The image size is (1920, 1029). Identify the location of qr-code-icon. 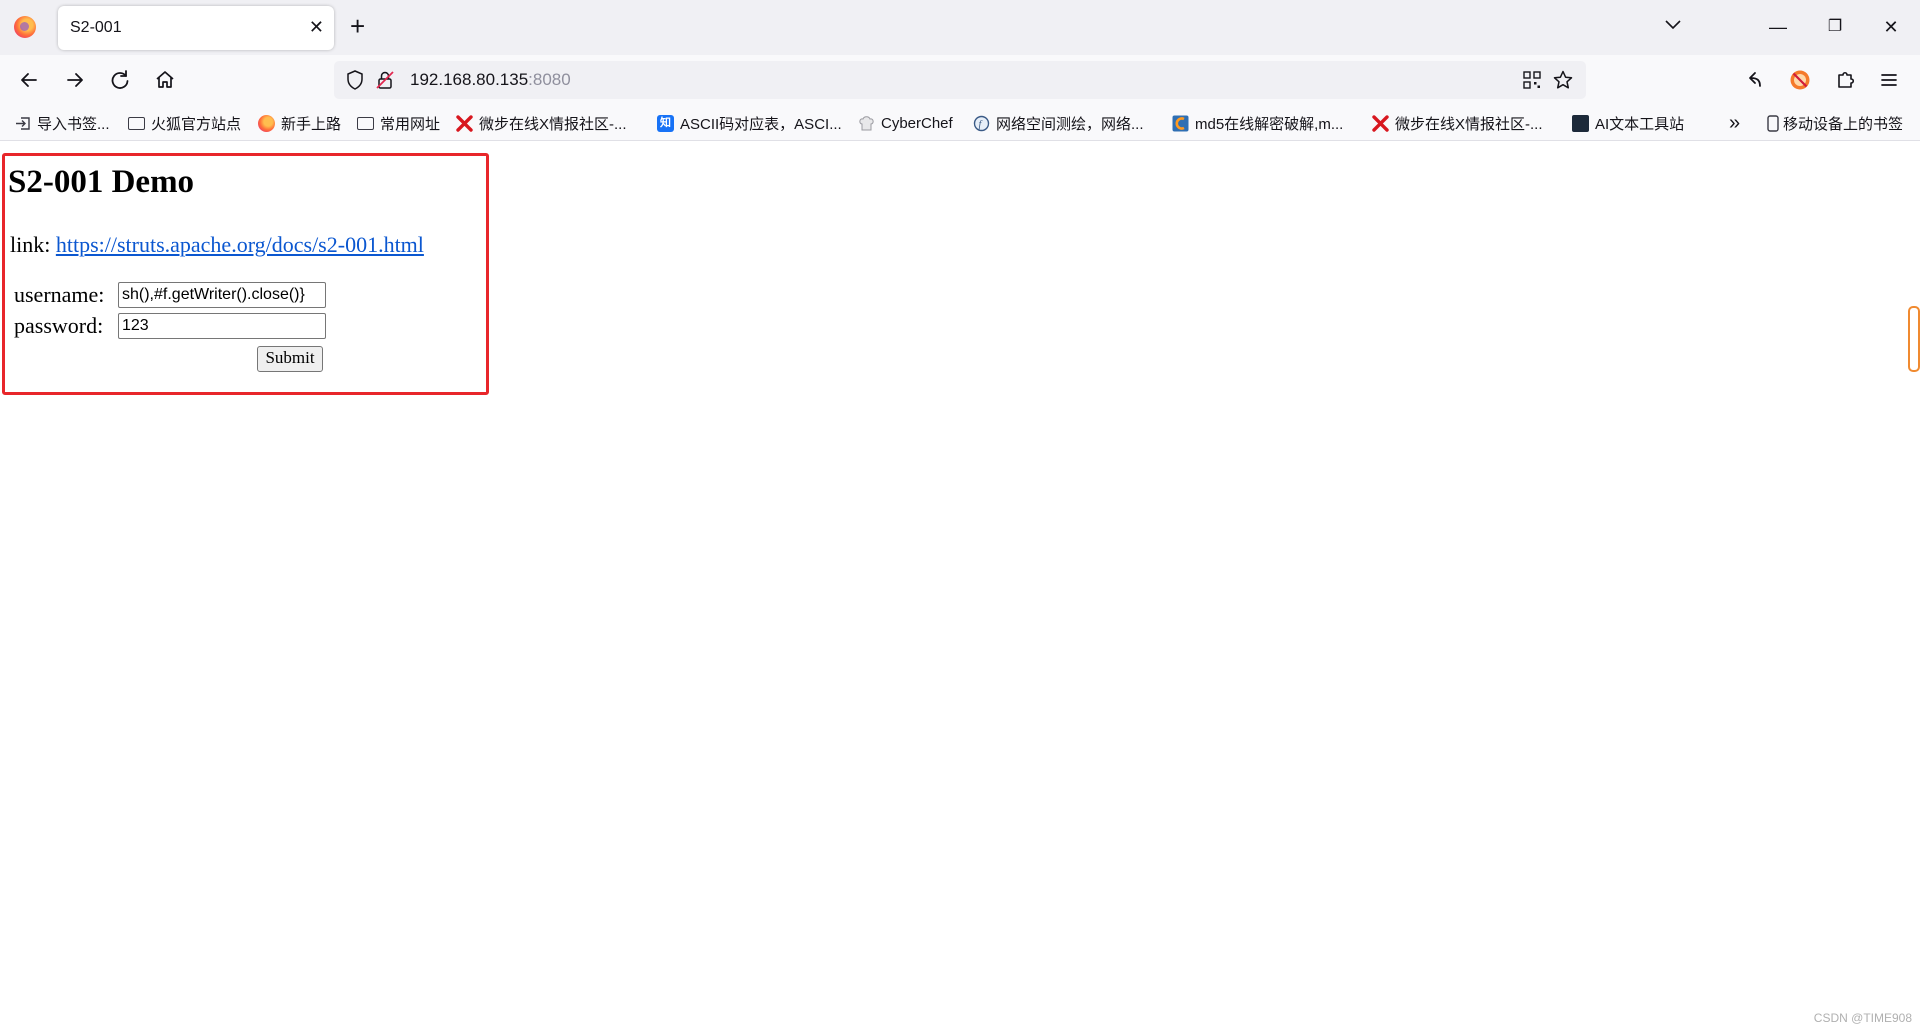
(1532, 80).